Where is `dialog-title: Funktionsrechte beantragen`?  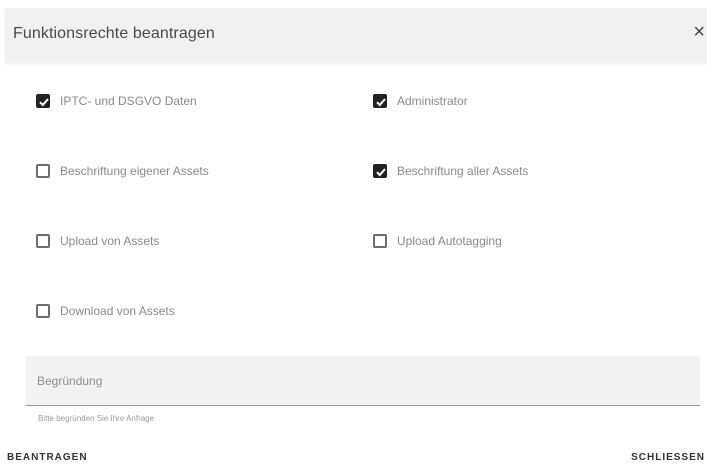 dialog-title: Funktionsrechte beantragen is located at coordinates (114, 33).